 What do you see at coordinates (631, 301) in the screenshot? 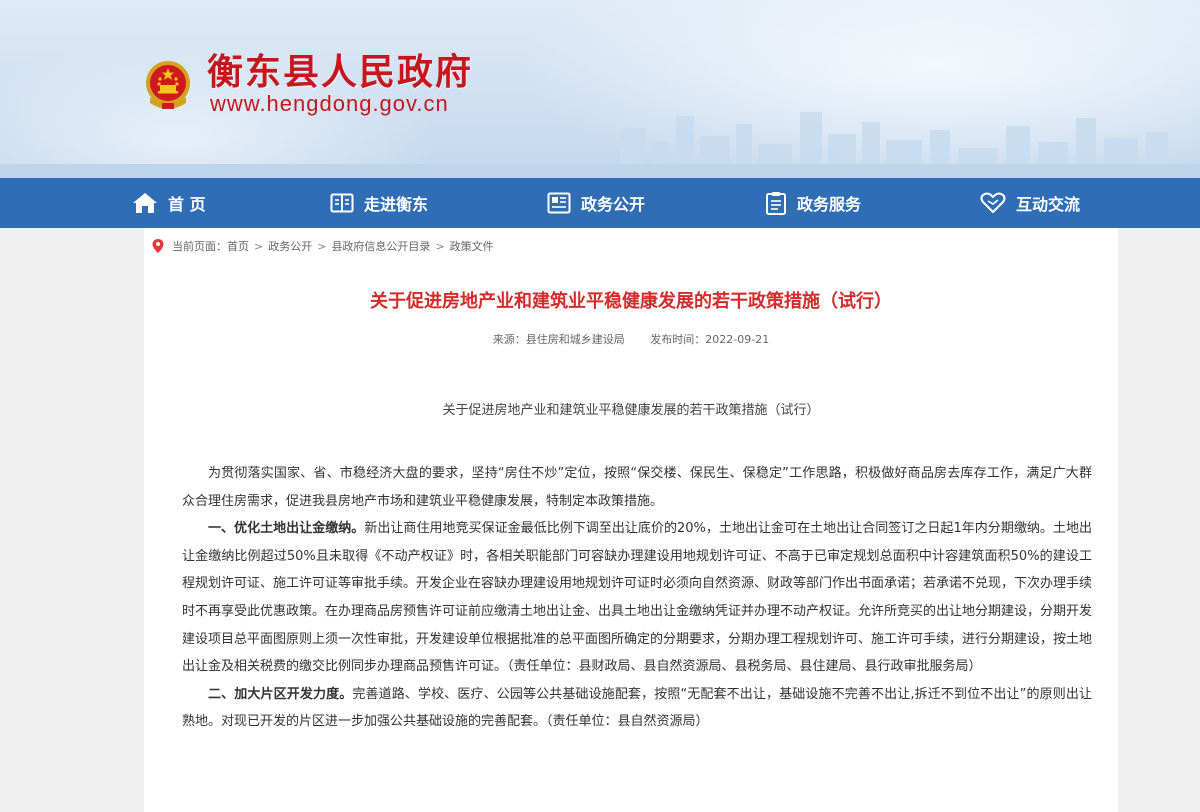
I see `article-title: 关于促进房地产业和建筑业平稳健康发展的若干政策措施（试行）` at bounding box center [631, 301].